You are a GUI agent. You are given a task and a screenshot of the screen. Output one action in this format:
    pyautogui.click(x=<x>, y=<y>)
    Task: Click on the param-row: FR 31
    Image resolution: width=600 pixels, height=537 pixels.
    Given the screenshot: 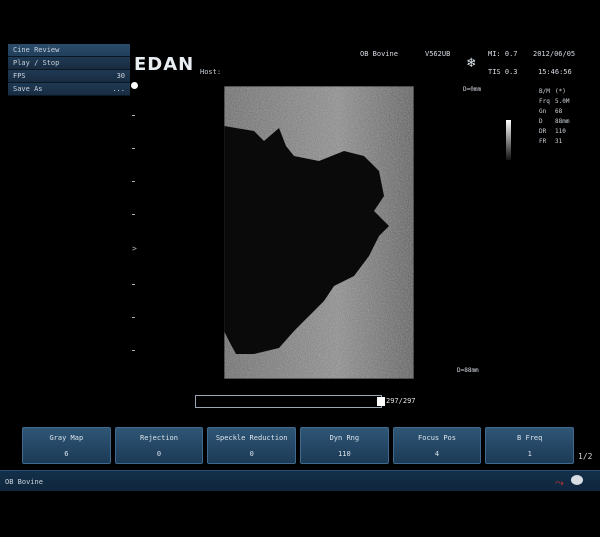 What is the action you would take?
    pyautogui.click(x=554, y=142)
    